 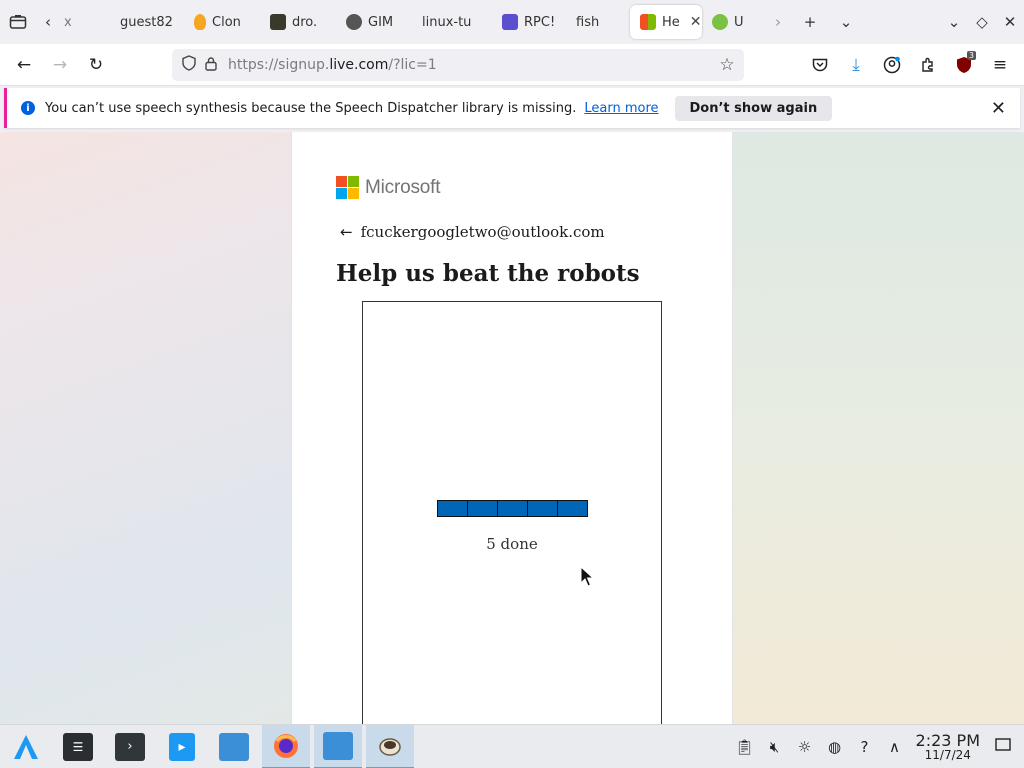 I want to click on lock-icon, so click(x=211, y=65).